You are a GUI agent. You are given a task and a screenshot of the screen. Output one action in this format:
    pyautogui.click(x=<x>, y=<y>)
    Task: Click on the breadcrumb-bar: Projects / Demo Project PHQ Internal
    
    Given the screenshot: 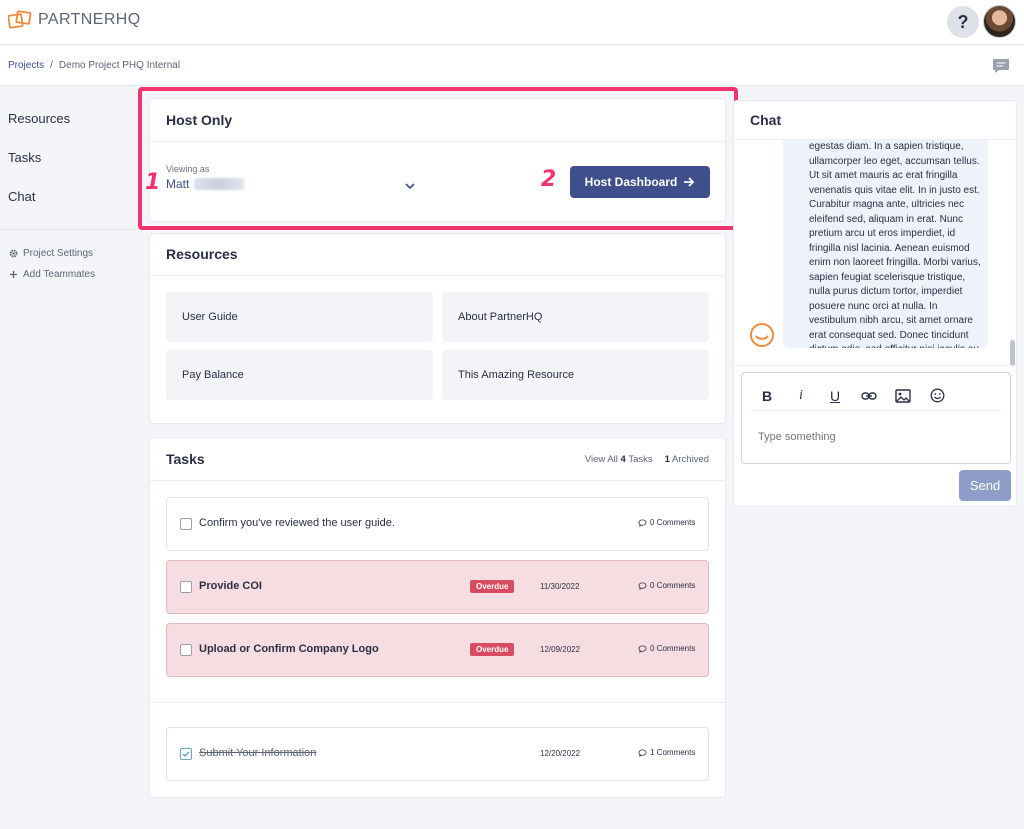 What is the action you would take?
    pyautogui.click(x=512, y=66)
    